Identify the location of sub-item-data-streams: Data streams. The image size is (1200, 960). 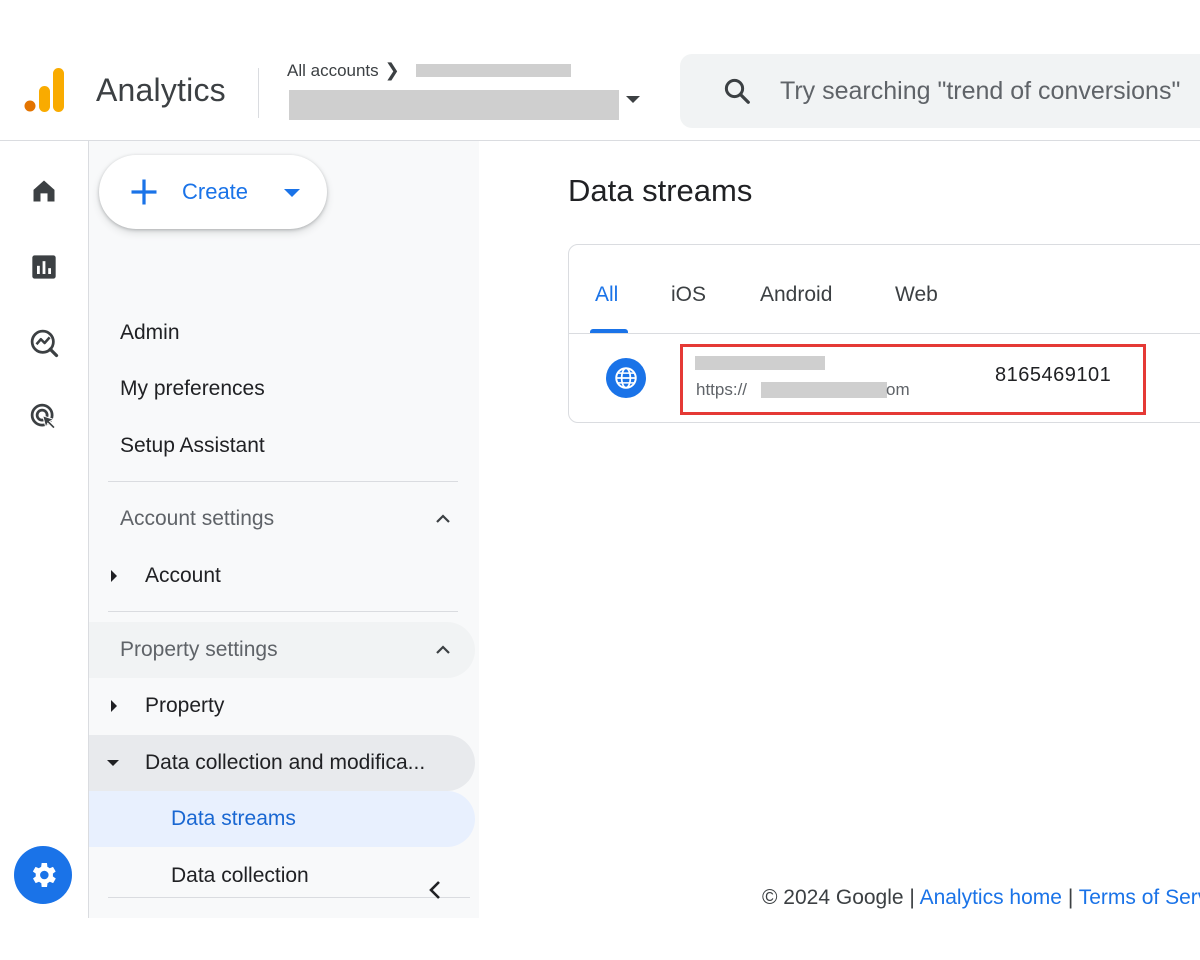
(282, 819).